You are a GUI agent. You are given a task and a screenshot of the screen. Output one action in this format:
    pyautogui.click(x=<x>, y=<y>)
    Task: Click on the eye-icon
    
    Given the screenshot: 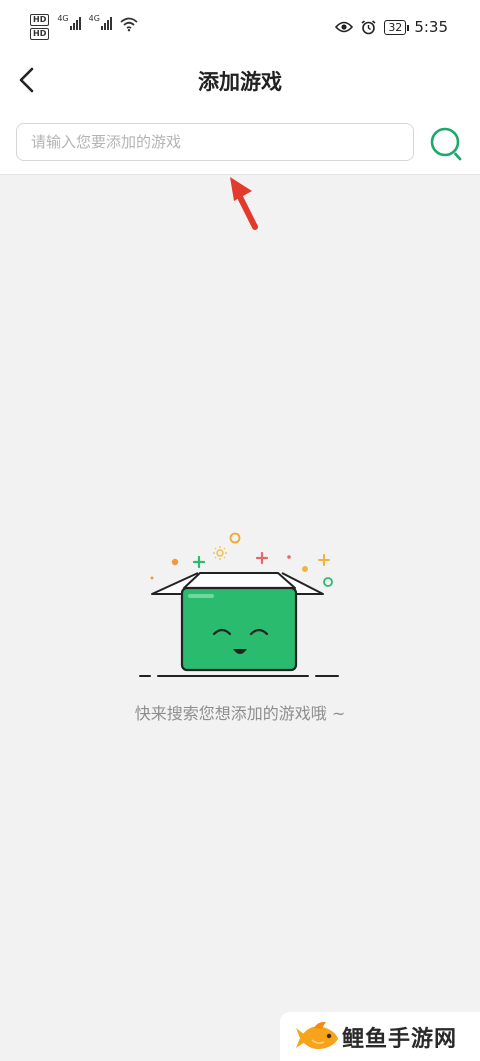 What is the action you would take?
    pyautogui.click(x=344, y=27)
    